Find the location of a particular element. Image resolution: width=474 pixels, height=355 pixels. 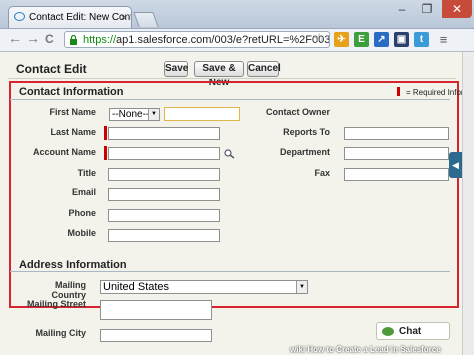

mailing-street-label: Mailing Street is located at coordinates (56, 304).